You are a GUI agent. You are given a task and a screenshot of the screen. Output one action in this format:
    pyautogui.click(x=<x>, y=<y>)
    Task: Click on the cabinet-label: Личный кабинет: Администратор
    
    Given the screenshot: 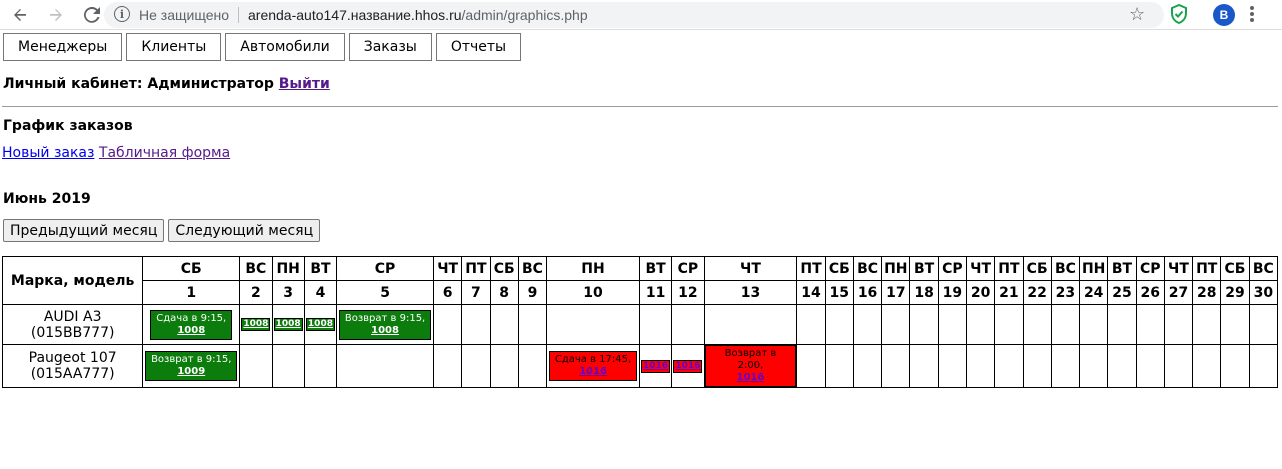 What is the action you would take?
    pyautogui.click(x=138, y=84)
    